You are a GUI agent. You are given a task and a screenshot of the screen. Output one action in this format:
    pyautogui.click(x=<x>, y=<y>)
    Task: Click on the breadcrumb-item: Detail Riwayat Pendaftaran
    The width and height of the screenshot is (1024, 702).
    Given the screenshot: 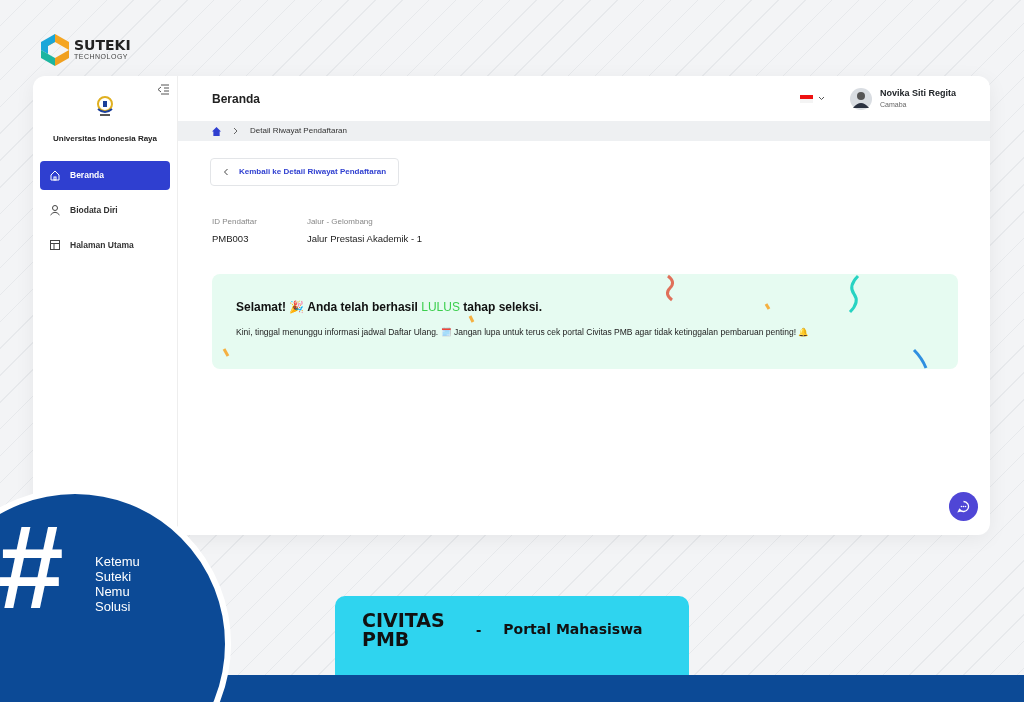 What is the action you would take?
    pyautogui.click(x=298, y=131)
    